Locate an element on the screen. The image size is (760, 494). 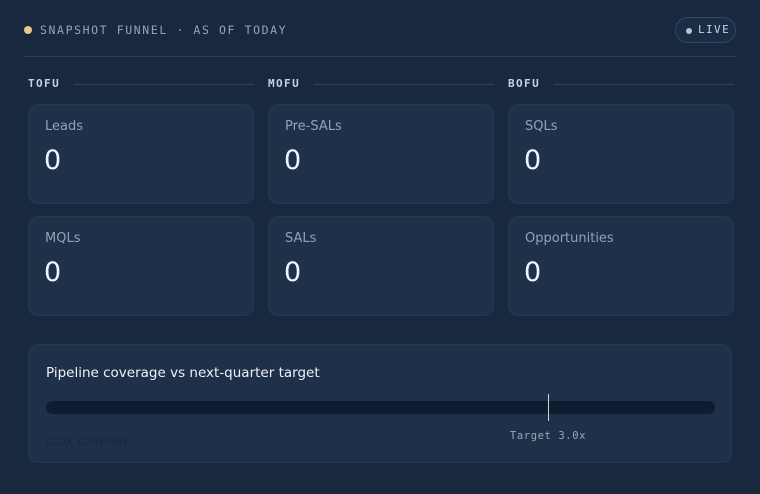
stage-heading-mofu: MOFU is located at coordinates (381, 84).